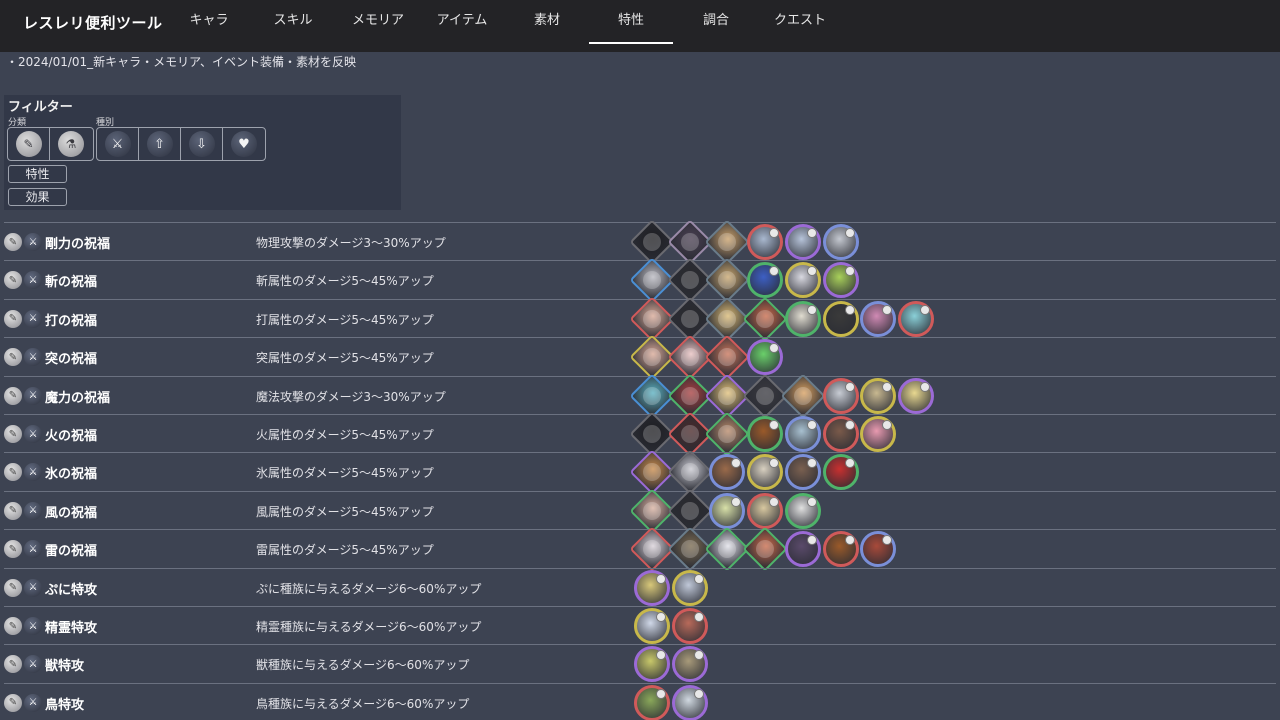 The image size is (1280, 720). I want to click on trait-name: 氷の祝福, so click(71, 475).